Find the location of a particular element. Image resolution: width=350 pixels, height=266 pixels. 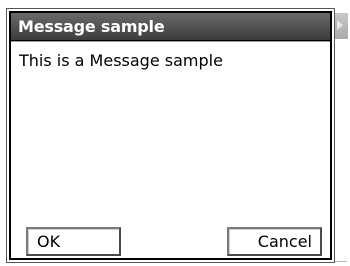

dialog-message: This is a Message sample is located at coordinates (121, 60).